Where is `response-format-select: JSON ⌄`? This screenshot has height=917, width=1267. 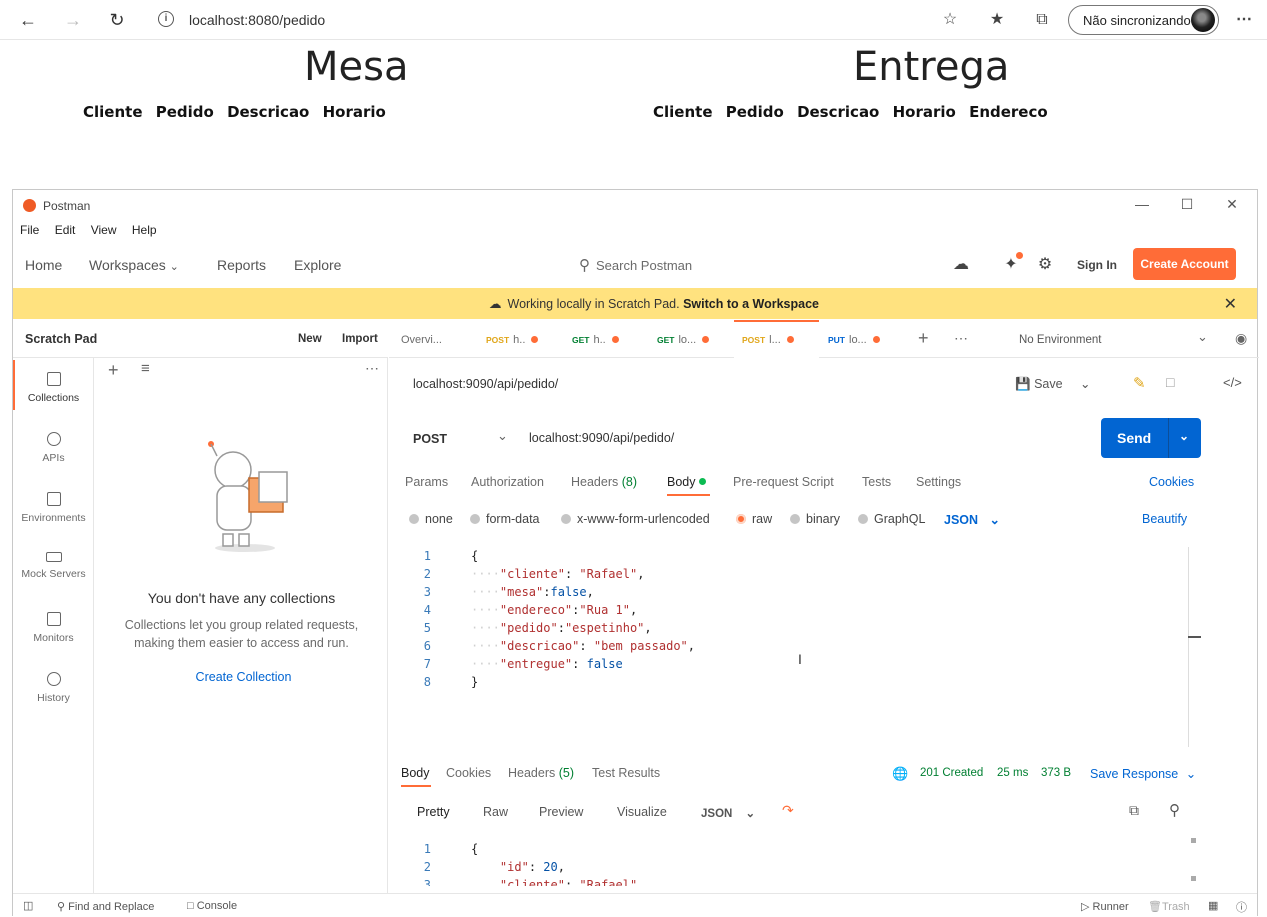
response-format-select: JSON ⌄ is located at coordinates (728, 813).